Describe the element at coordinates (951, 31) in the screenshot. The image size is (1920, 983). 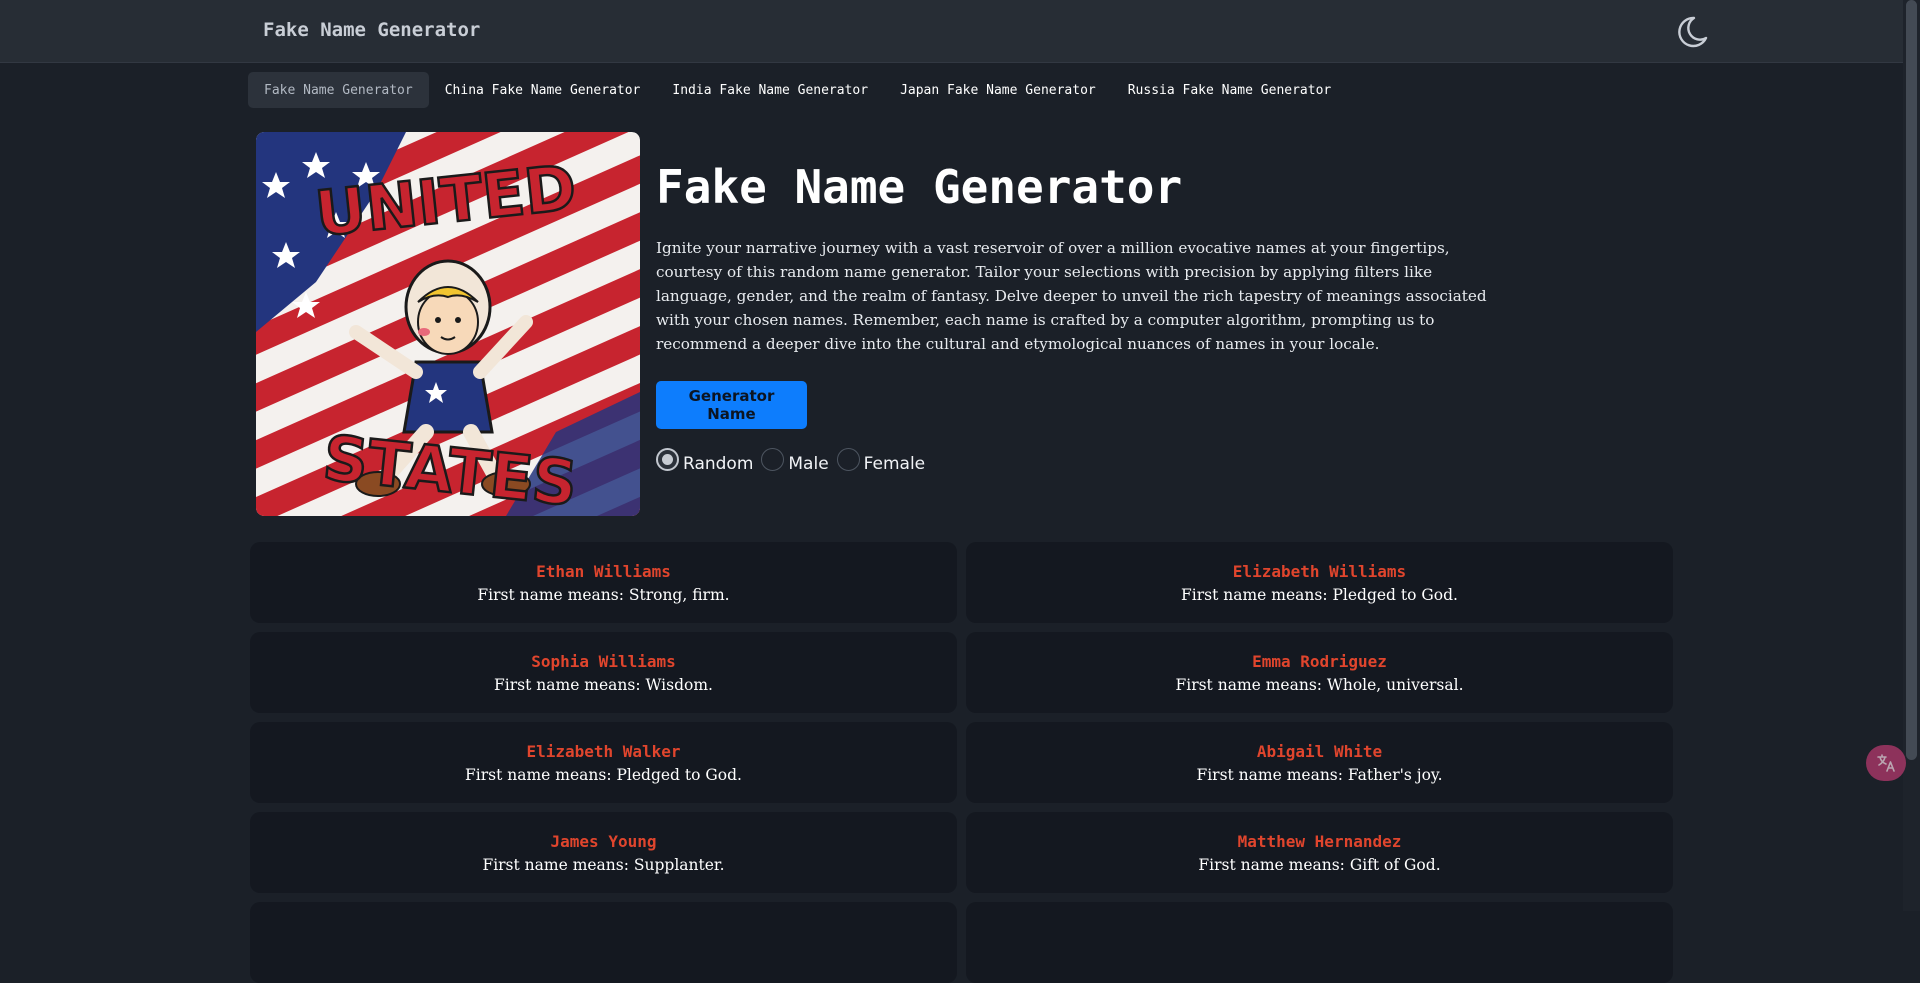
I see `top-navbar: Fake Name Generator` at that location.